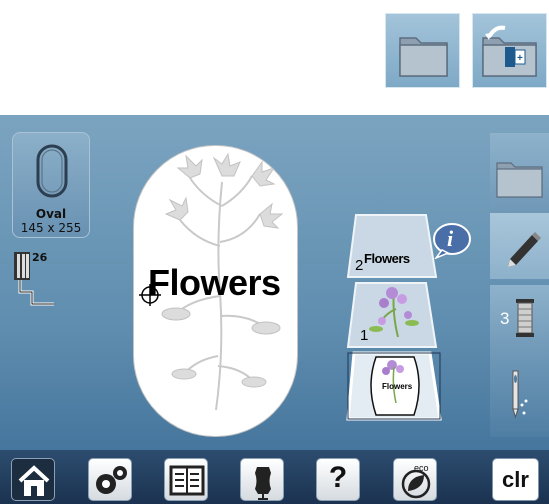  Describe the element at coordinates (51, 228) in the screenshot. I see `hoop-size: 145 x 255` at that location.